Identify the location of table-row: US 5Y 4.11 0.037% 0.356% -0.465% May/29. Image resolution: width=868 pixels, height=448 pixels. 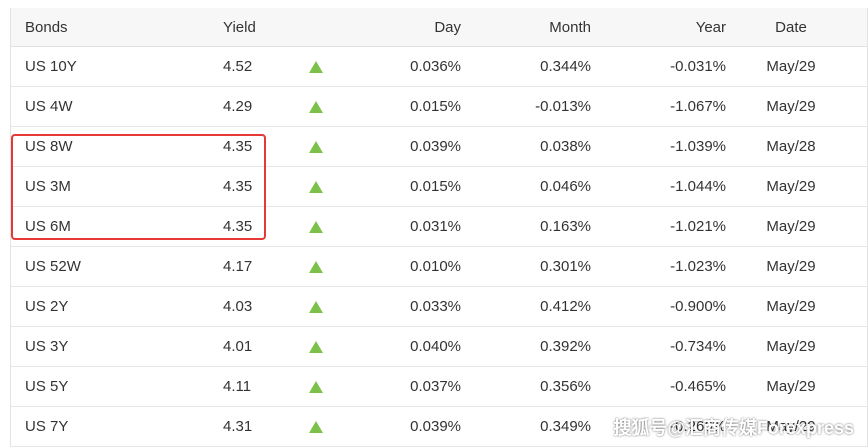
(439, 387).